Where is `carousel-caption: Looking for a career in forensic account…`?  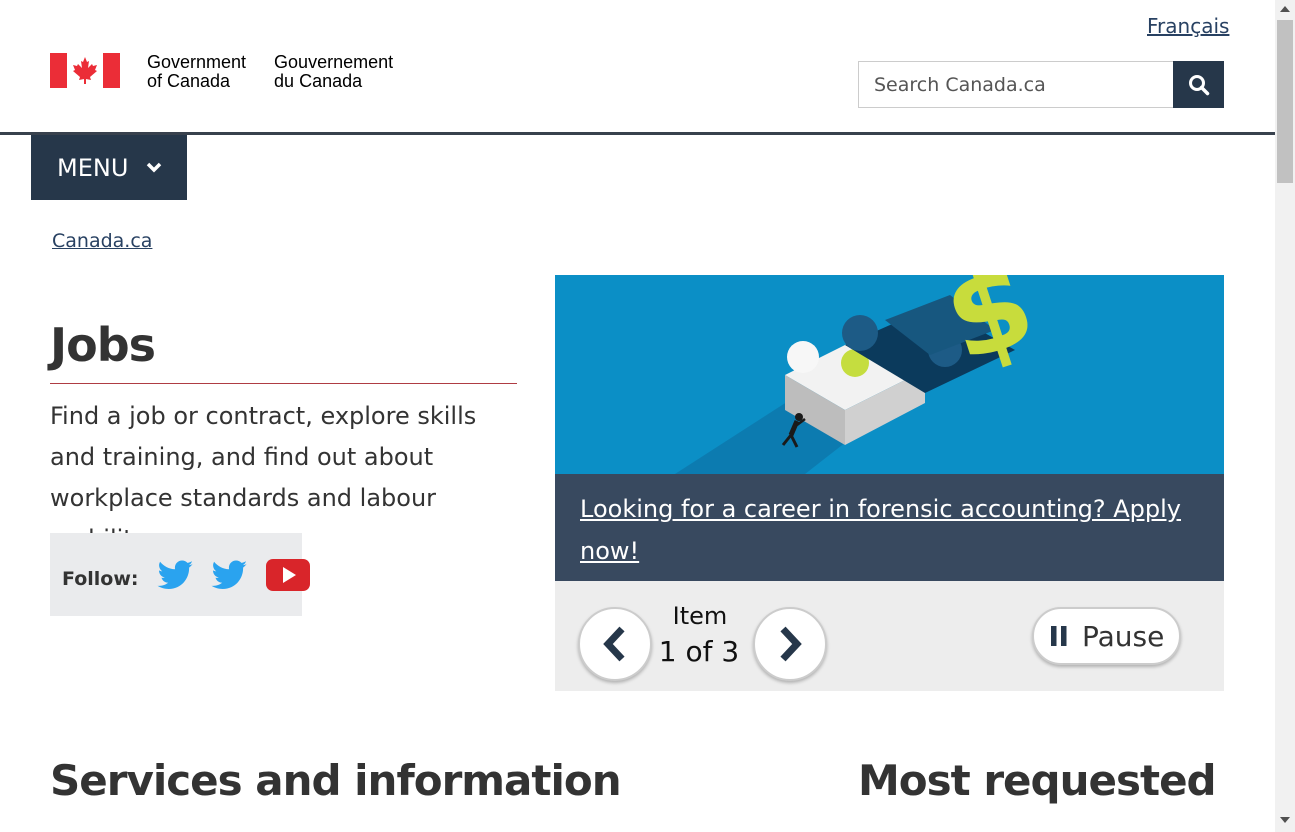
carousel-caption: Looking for a career in forensic account… is located at coordinates (889, 527).